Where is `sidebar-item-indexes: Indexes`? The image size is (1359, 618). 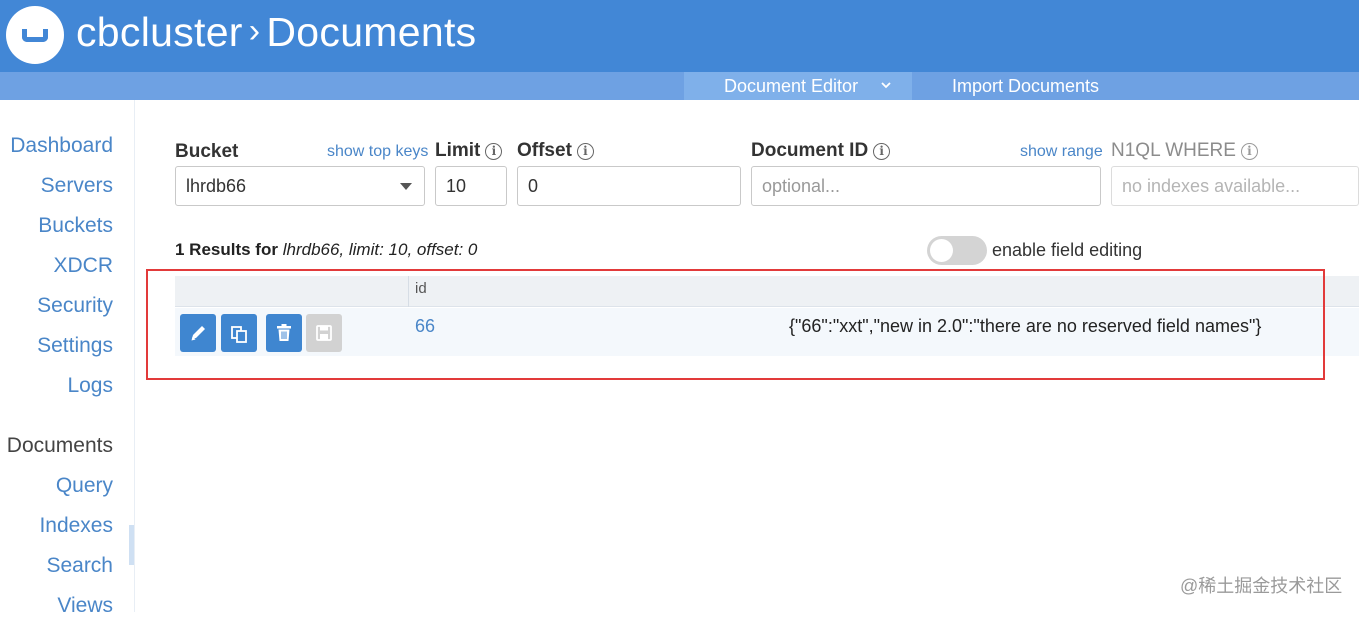 sidebar-item-indexes: Indexes is located at coordinates (76, 526).